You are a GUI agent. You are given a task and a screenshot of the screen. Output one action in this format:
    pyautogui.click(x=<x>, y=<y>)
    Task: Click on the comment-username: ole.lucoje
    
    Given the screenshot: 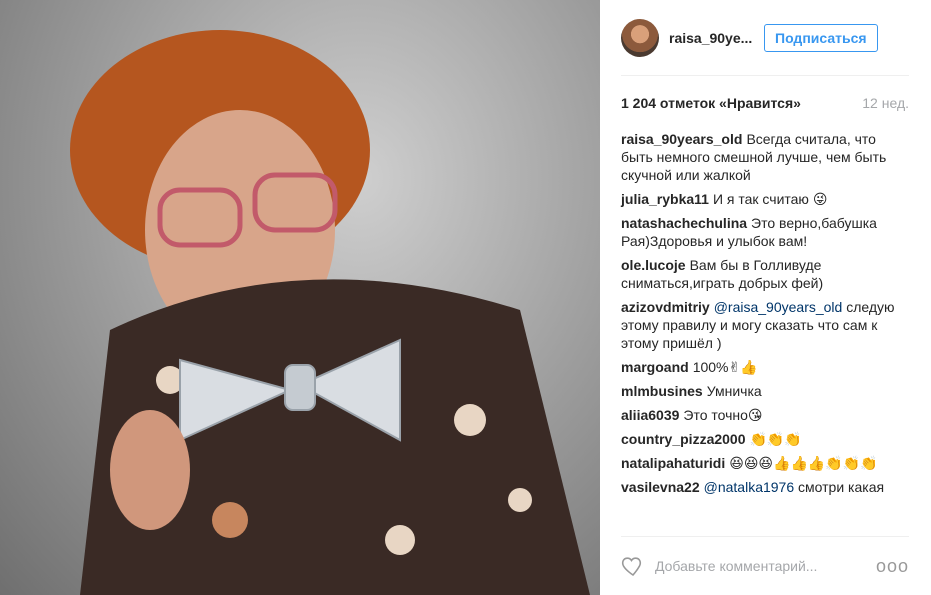 What is the action you would take?
    pyautogui.click(x=653, y=265)
    